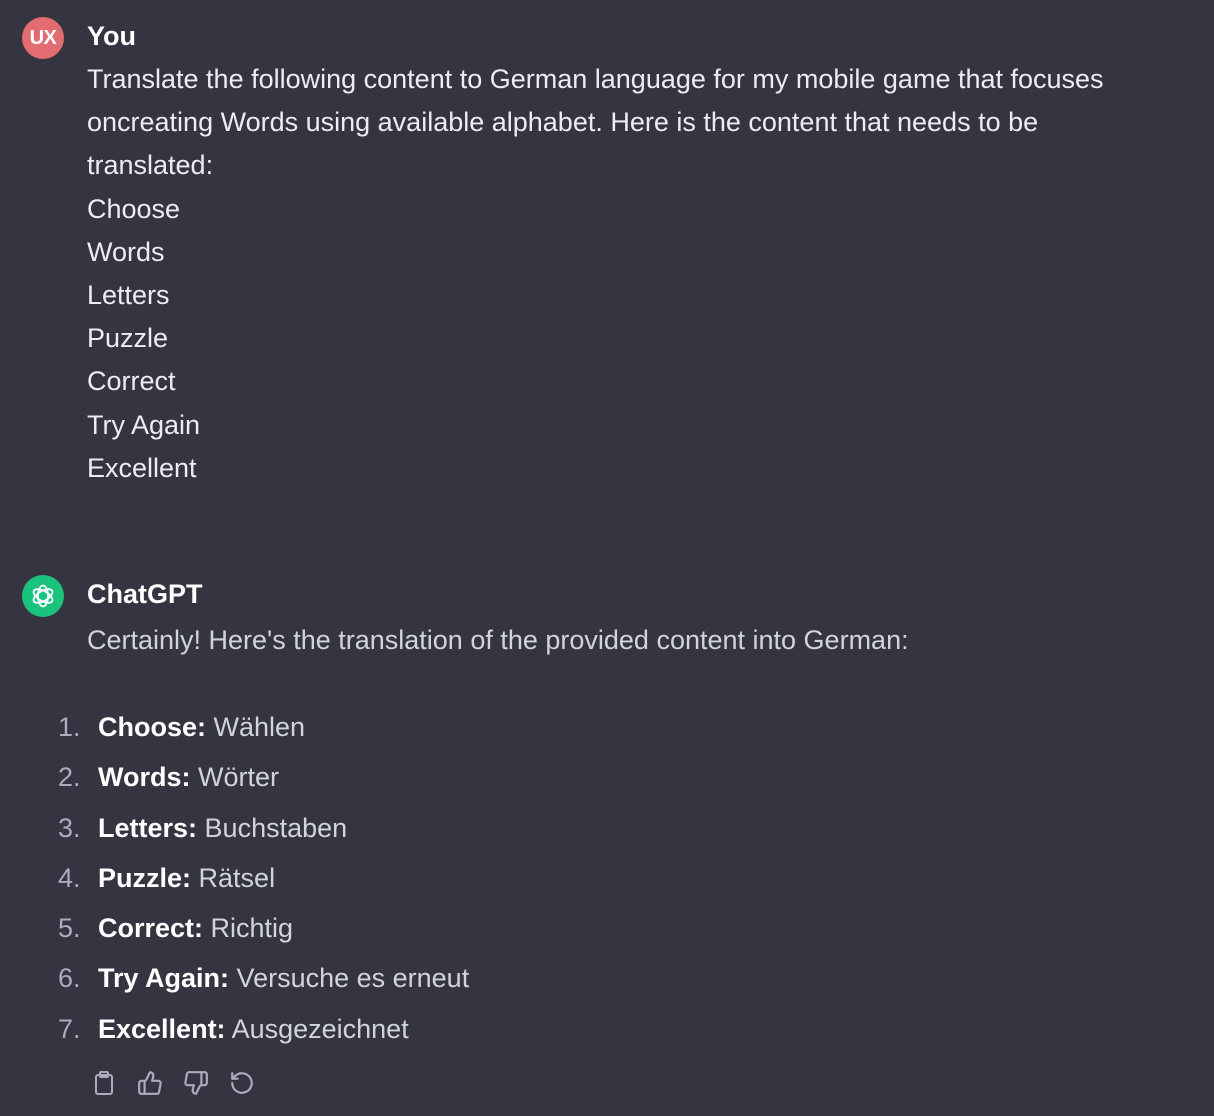 This screenshot has height=1116, width=1214. I want to click on user-avatar-initials: UX, so click(43, 37).